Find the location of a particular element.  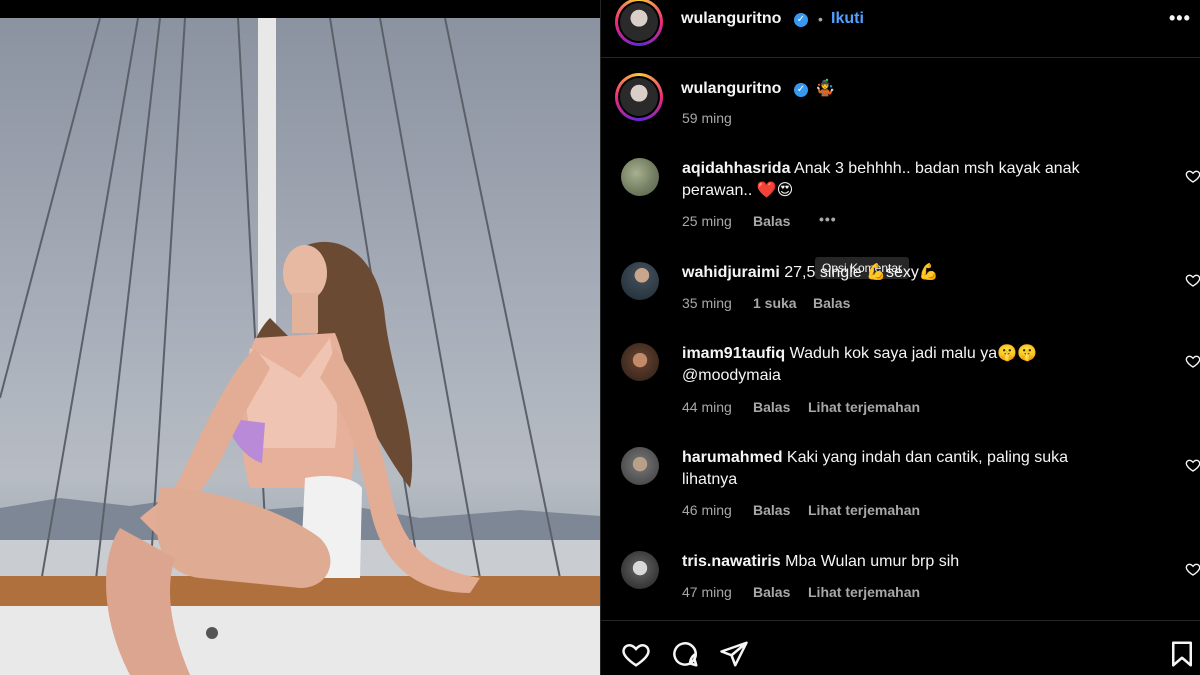

author-username: wulanguritno is located at coordinates (731, 19).